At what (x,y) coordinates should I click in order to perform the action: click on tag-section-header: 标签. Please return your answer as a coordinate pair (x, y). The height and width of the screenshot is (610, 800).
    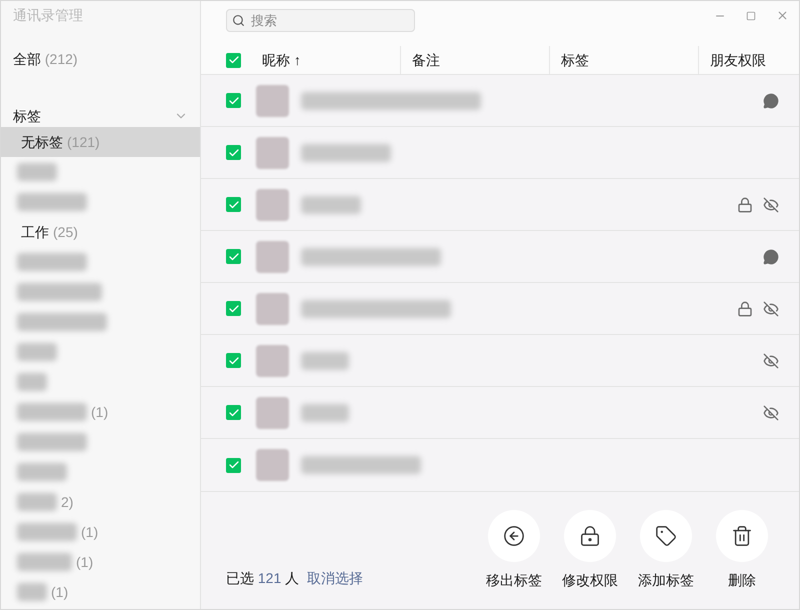
    Looking at the image, I should click on (100, 116).